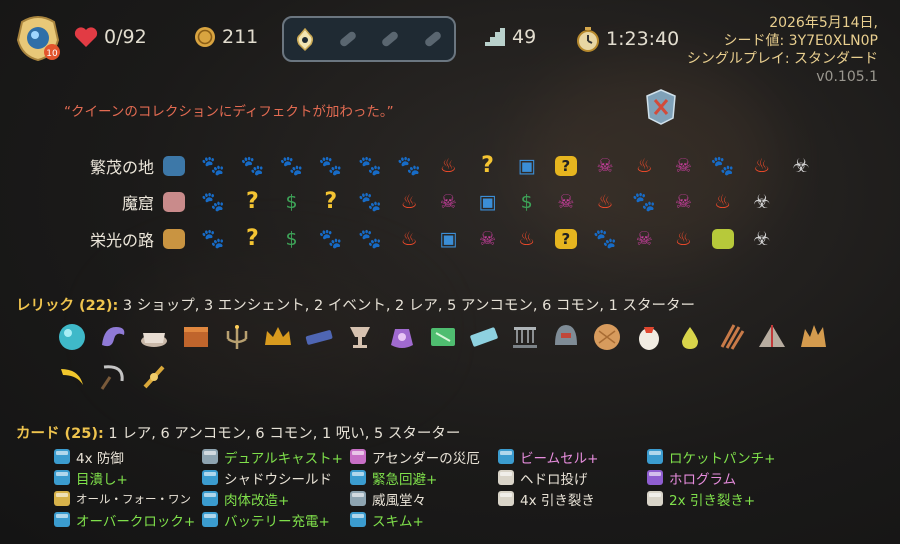  Describe the element at coordinates (772, 336) in the screenshot. I see `tent-relic-icon` at that location.